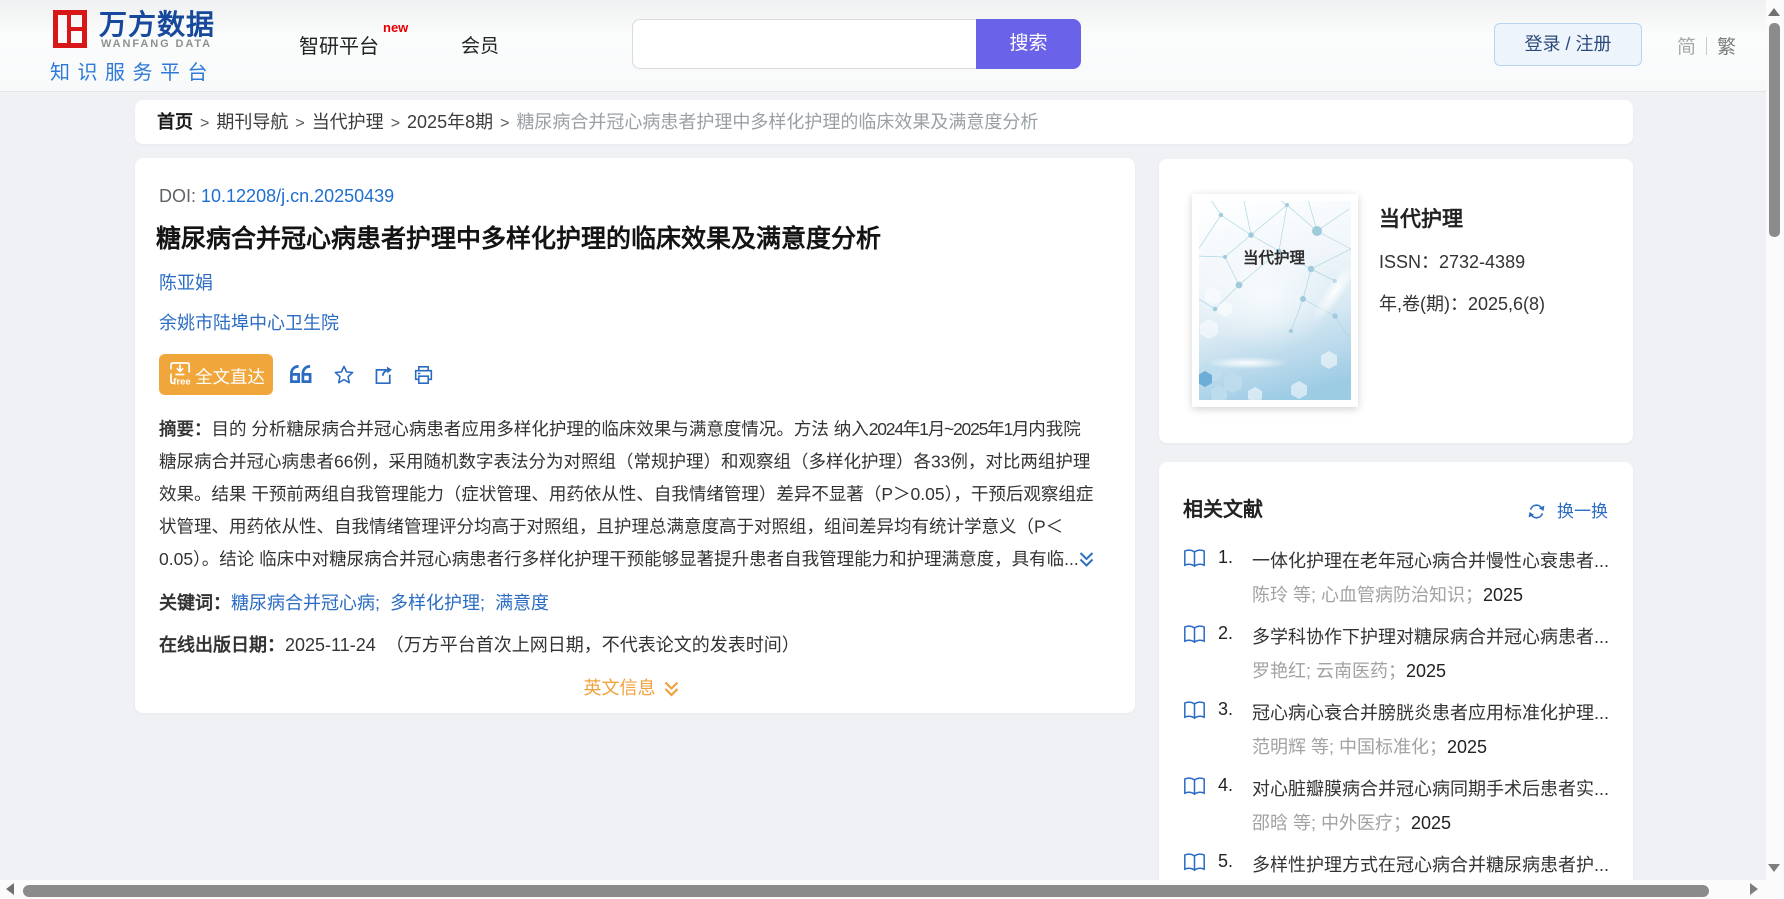  I want to click on svg-text: free, so click(181, 382).